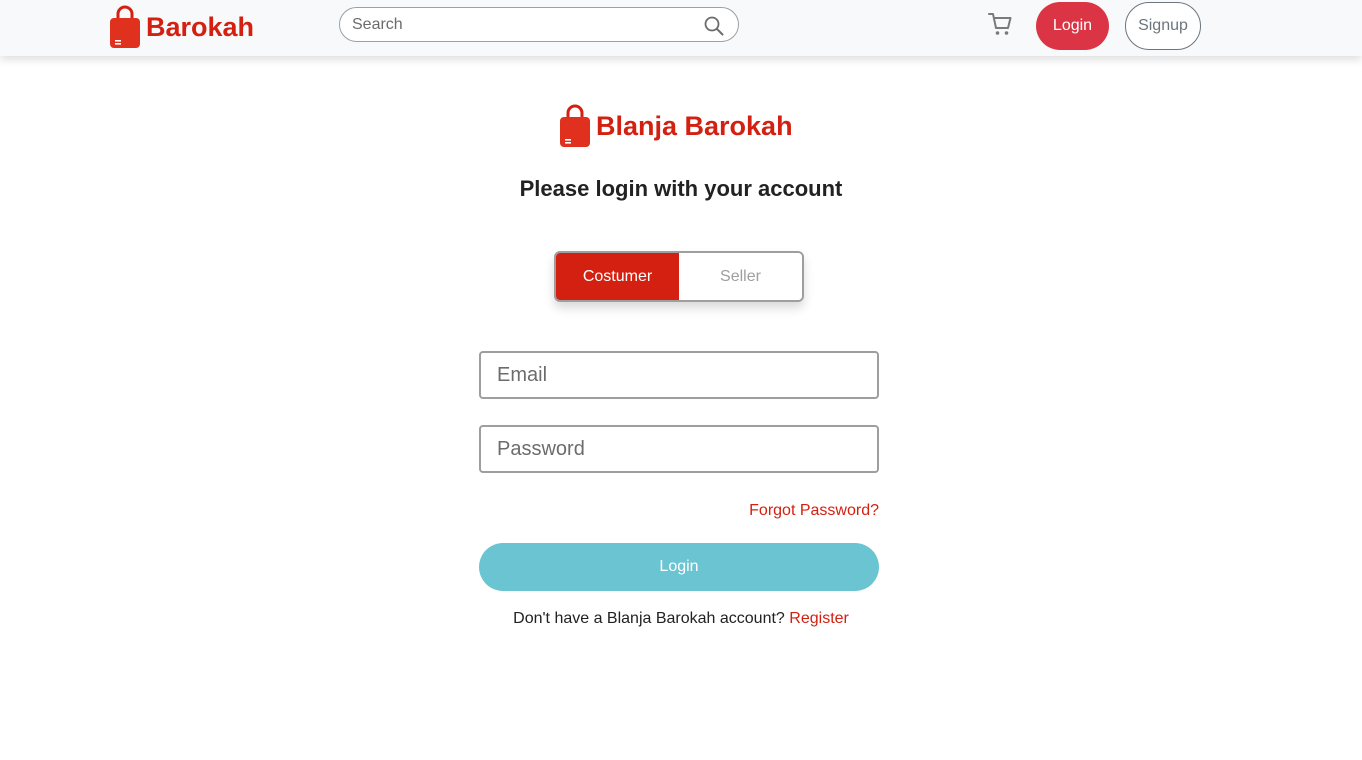 This screenshot has width=1362, height=760. I want to click on search-input, so click(522, 24).